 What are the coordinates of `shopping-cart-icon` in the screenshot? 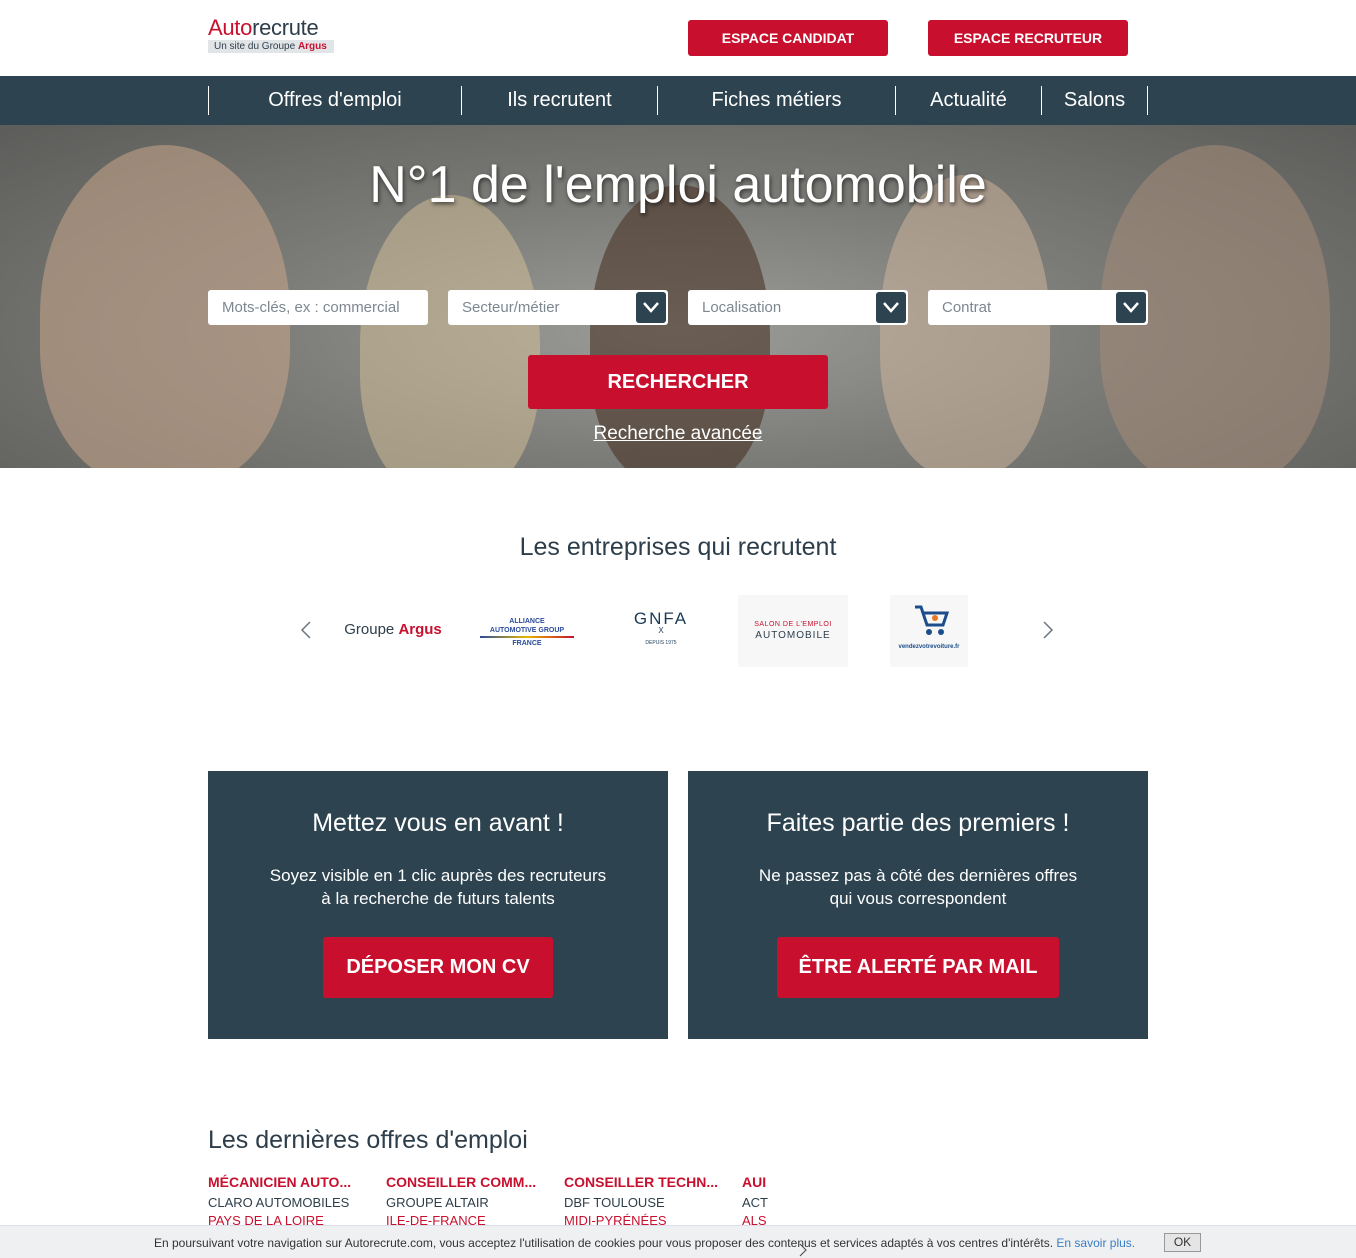 It's located at (929, 622).